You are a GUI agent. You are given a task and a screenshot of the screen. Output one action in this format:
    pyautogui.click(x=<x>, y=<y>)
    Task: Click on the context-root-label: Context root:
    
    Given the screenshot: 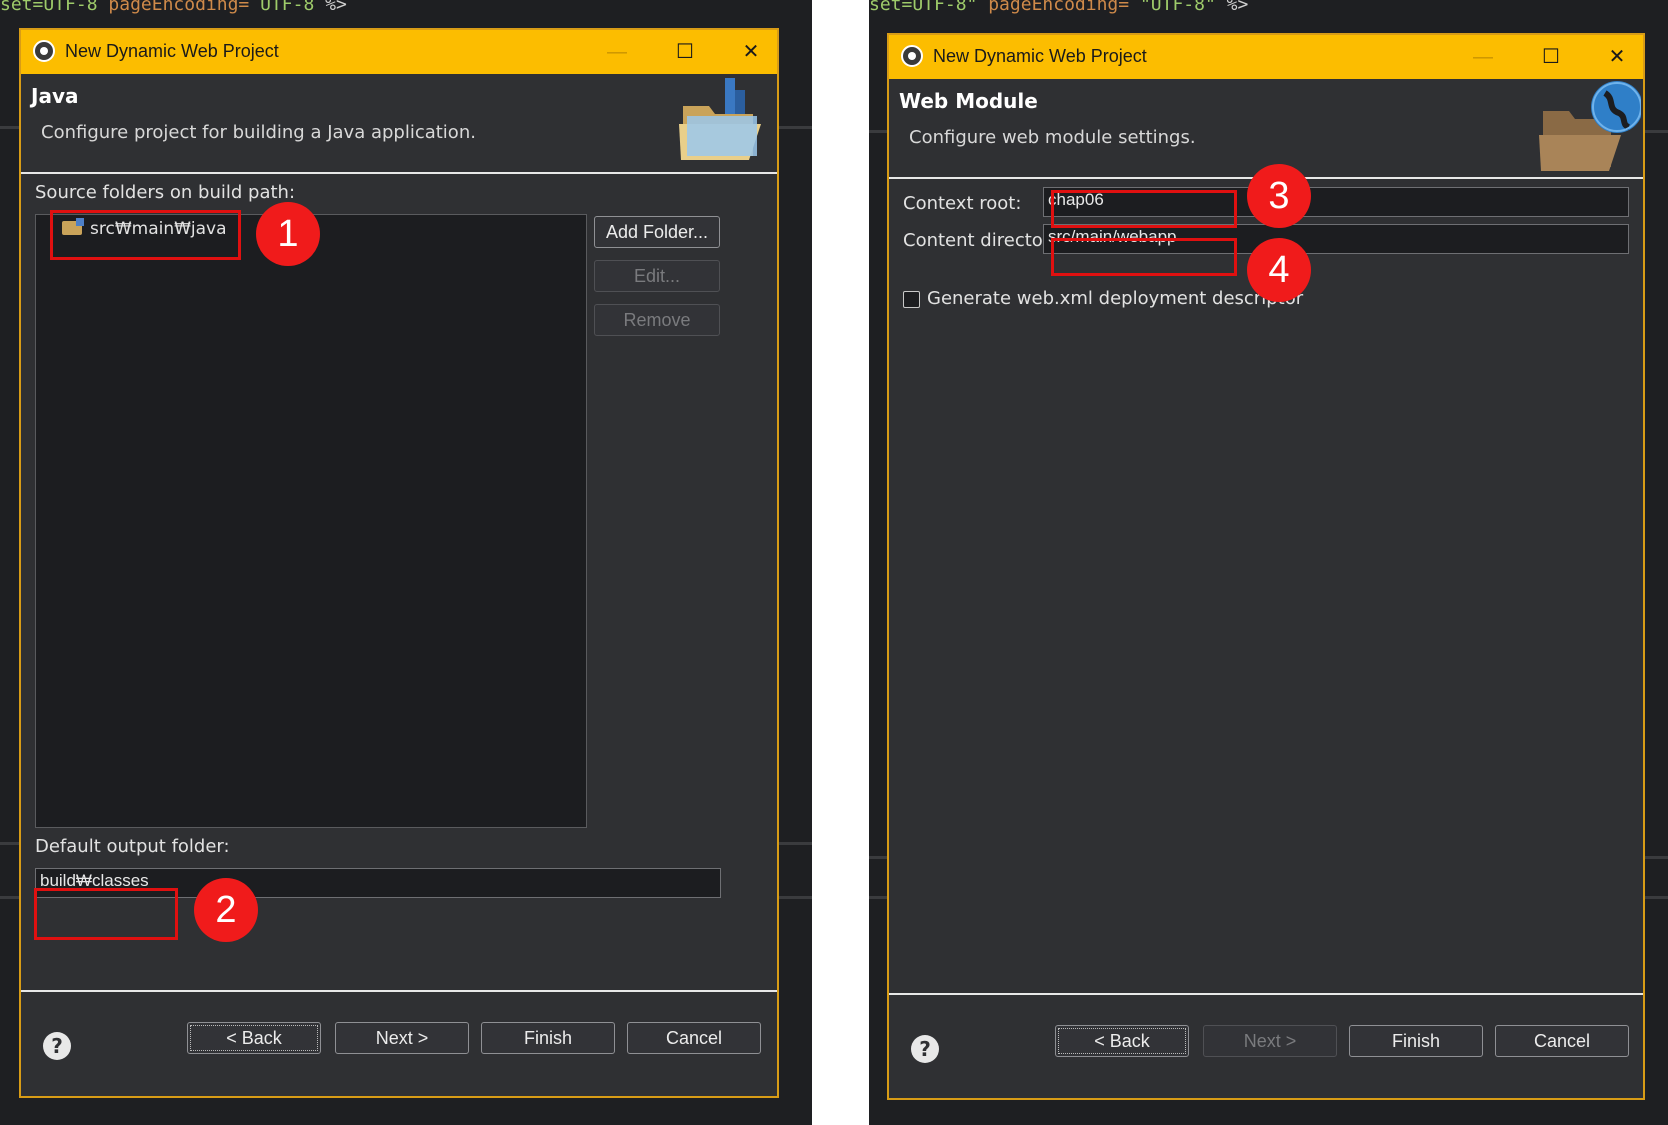 What is the action you would take?
    pyautogui.click(x=962, y=203)
    